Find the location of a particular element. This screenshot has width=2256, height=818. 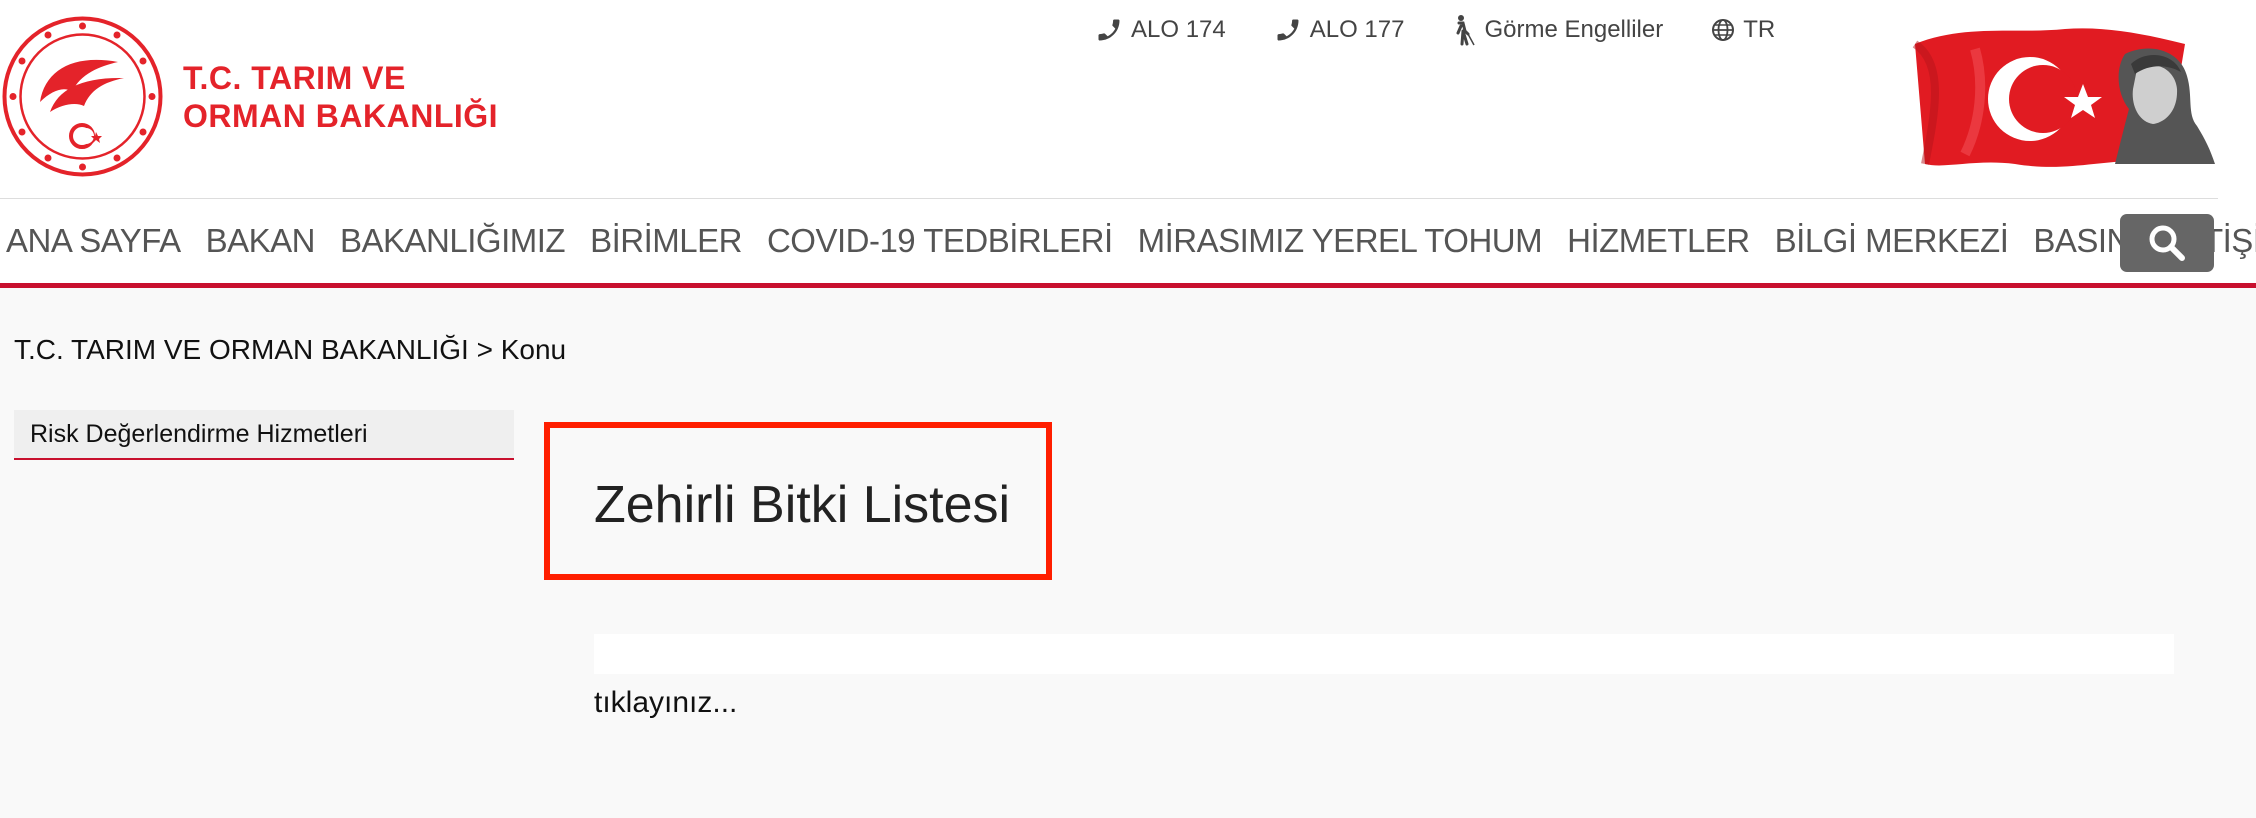

language-label: TR is located at coordinates (1759, 29).